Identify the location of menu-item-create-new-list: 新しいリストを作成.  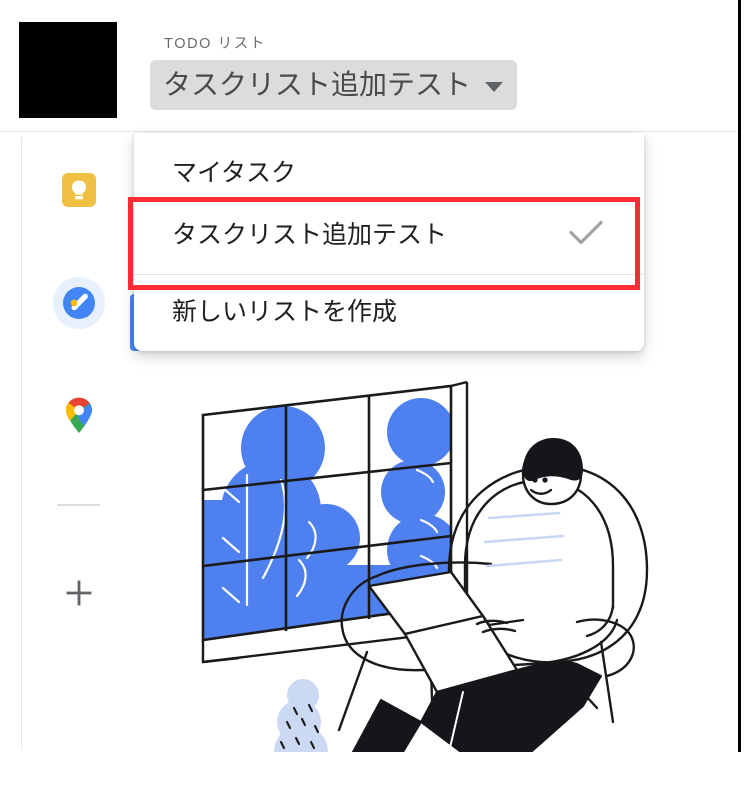
(389, 312).